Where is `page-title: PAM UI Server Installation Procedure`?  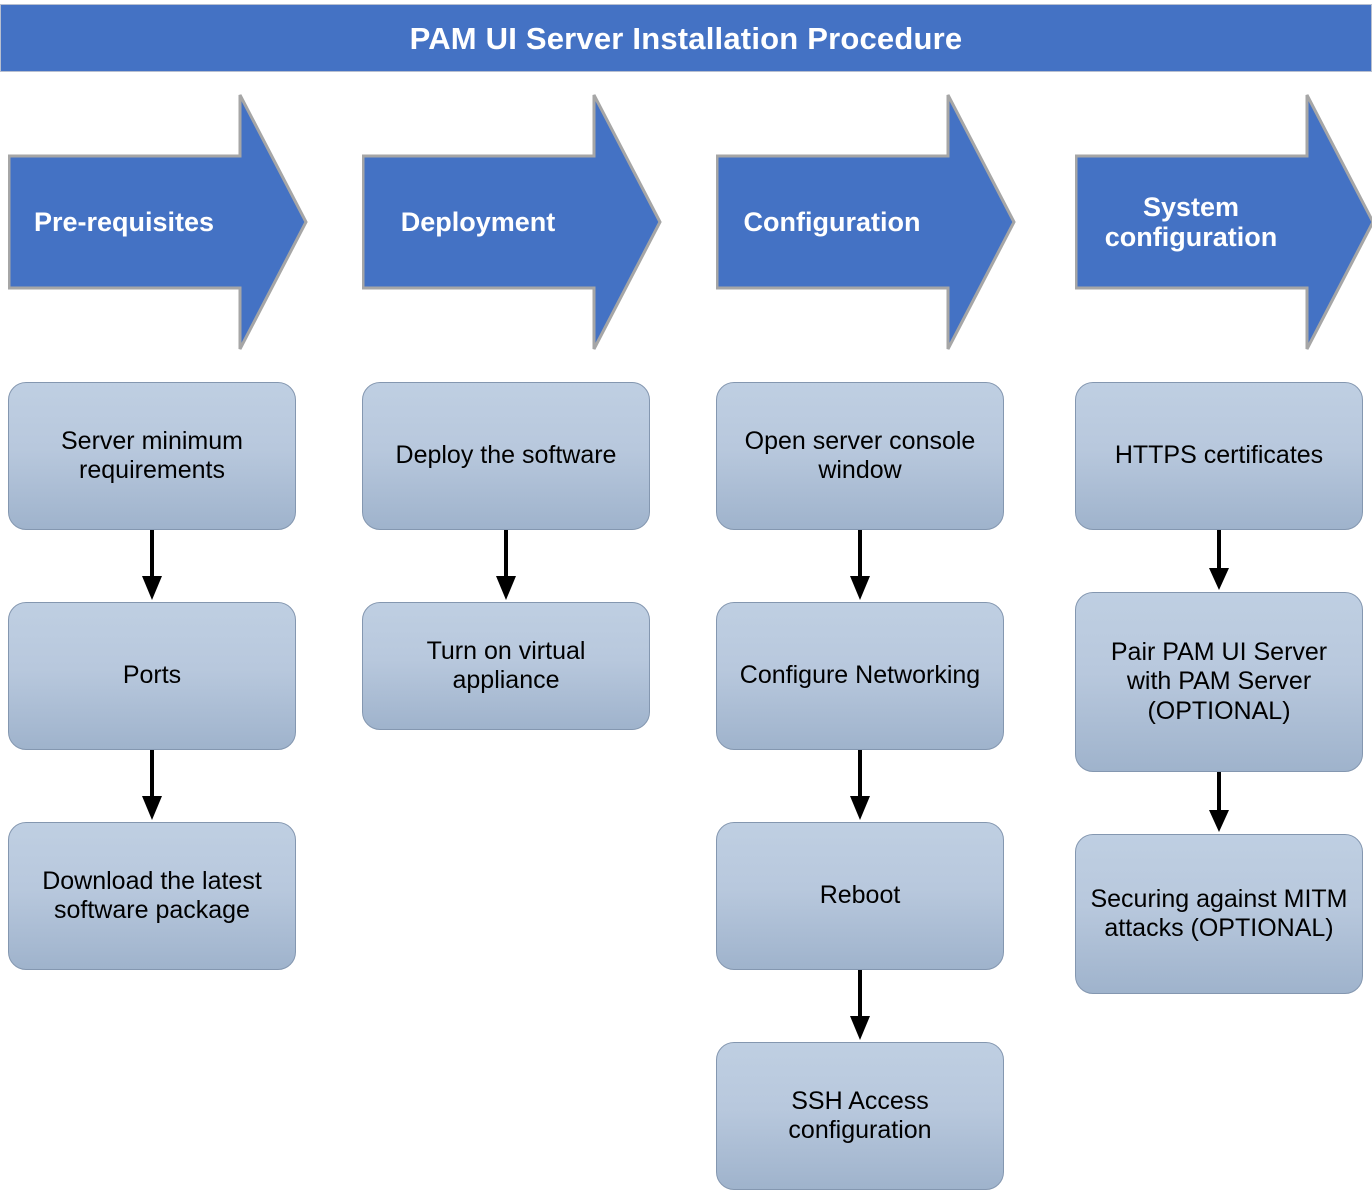 page-title: PAM UI Server Installation Procedure is located at coordinates (686, 38).